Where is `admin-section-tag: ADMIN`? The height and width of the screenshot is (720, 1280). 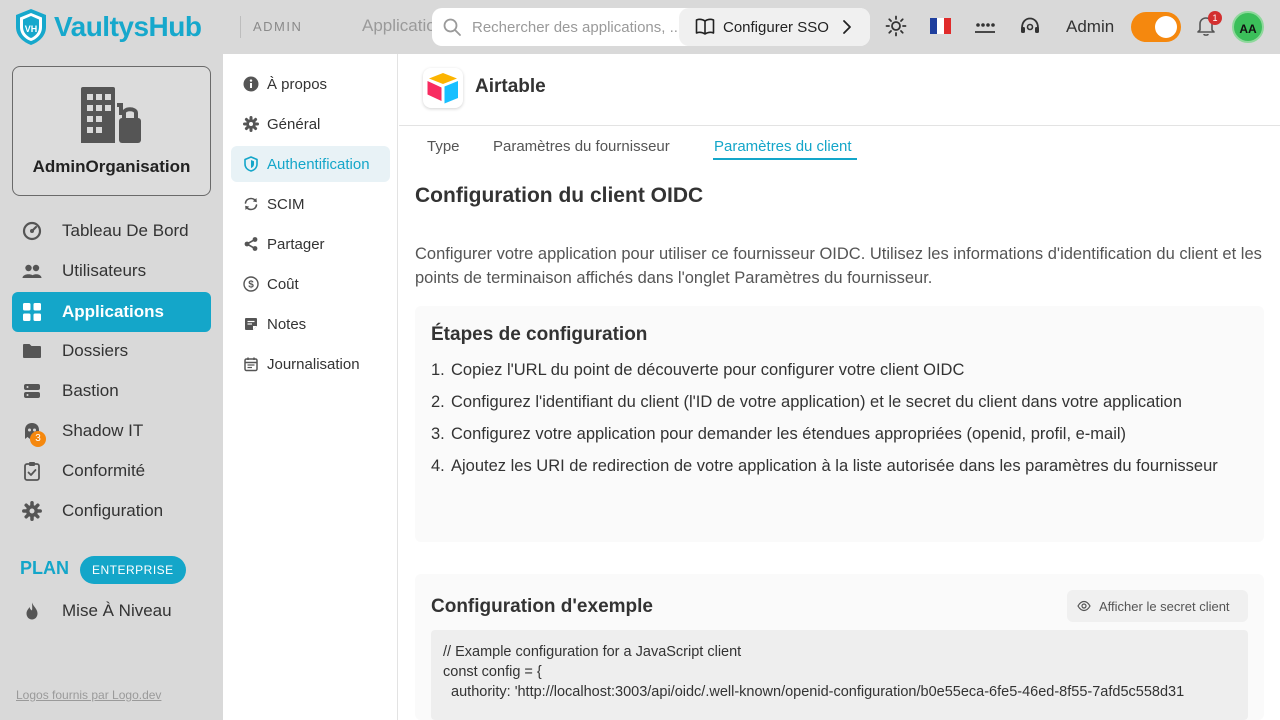
admin-section-tag: ADMIN is located at coordinates (278, 26).